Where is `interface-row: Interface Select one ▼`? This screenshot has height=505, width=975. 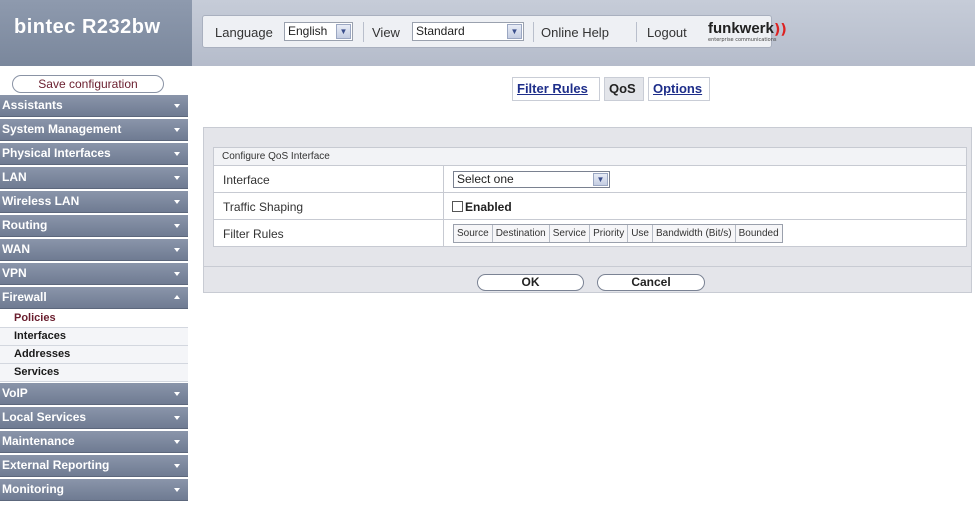
interface-row: Interface Select one ▼ is located at coordinates (590, 179).